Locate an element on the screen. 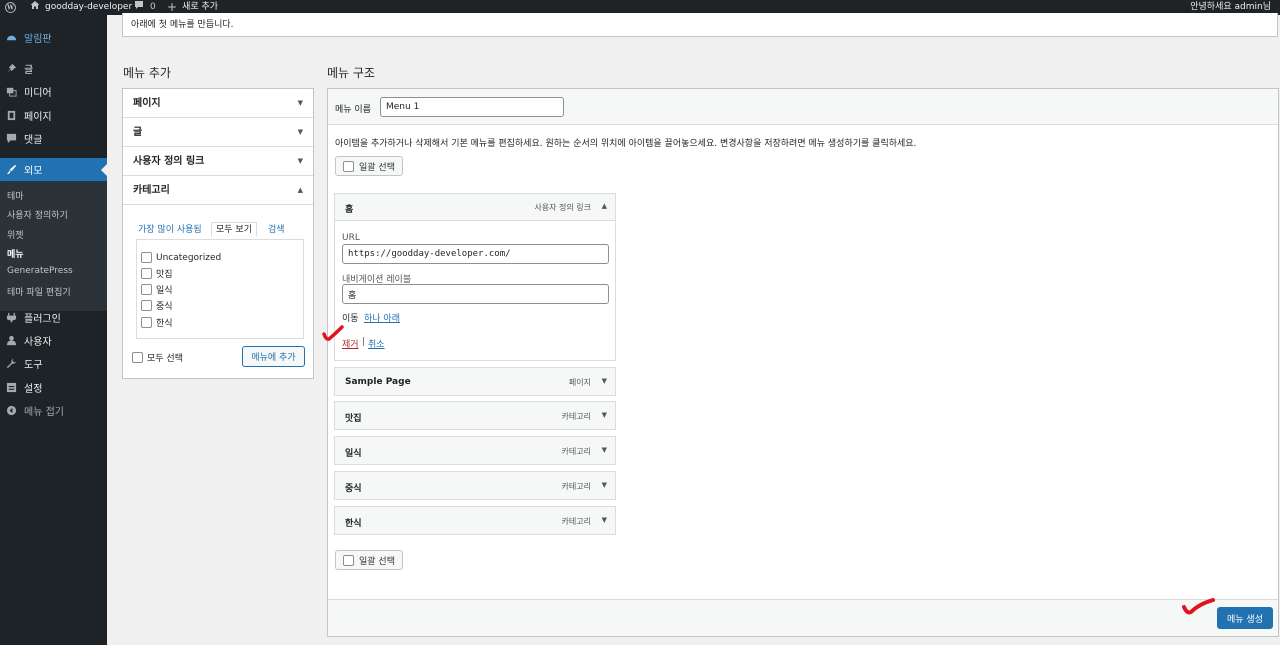  sidebar-item-comments: 댓글 is located at coordinates (53, 138).